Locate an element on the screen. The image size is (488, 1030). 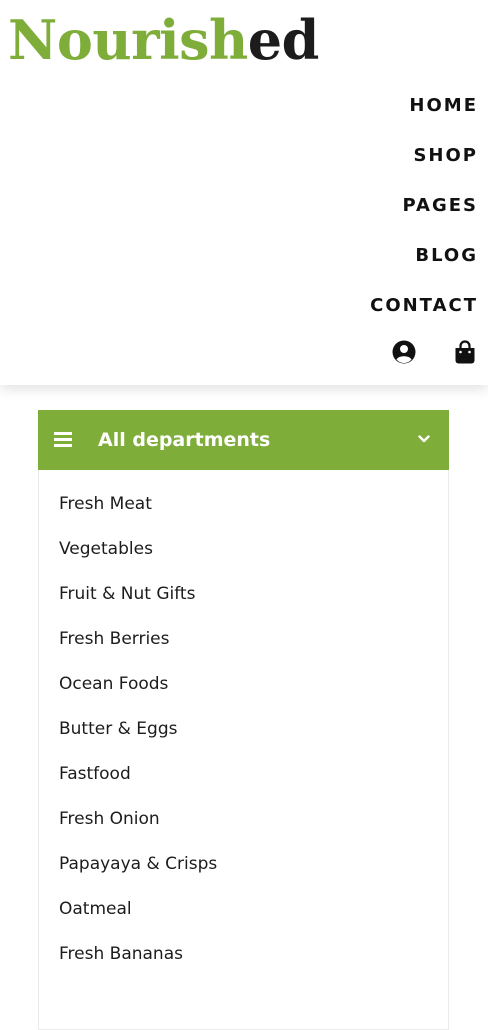
nav-home: HOME is located at coordinates (424, 111).